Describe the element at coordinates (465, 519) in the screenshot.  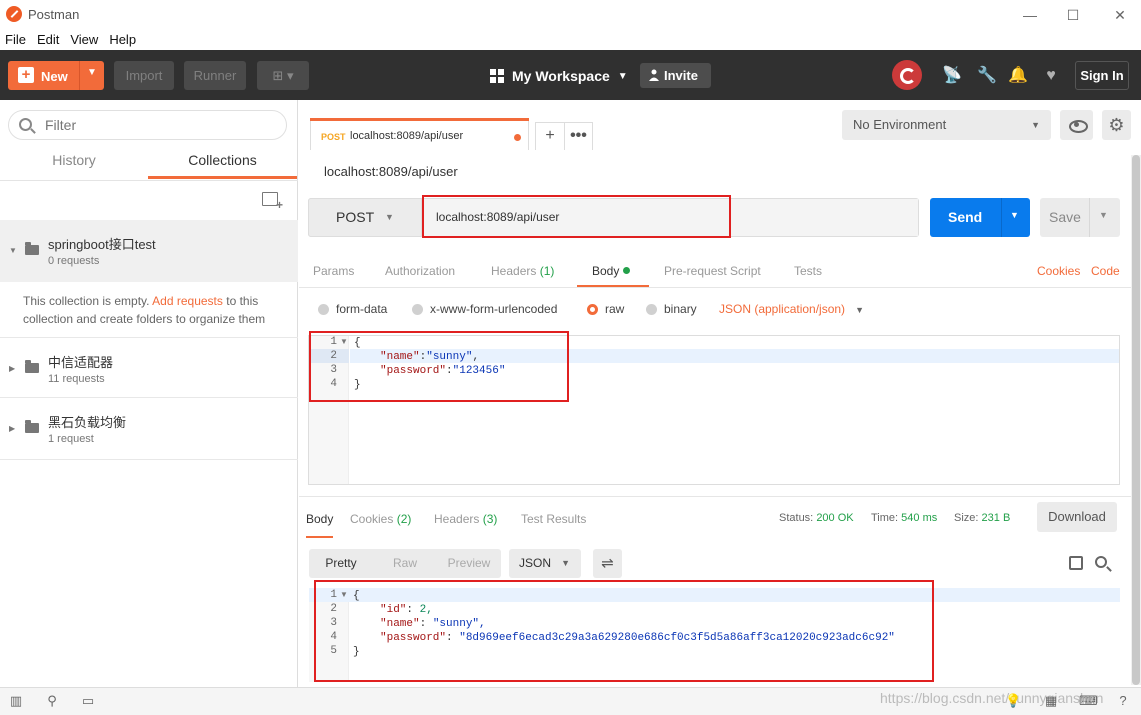
I see `response-tab-headers: Headers (3)` at that location.